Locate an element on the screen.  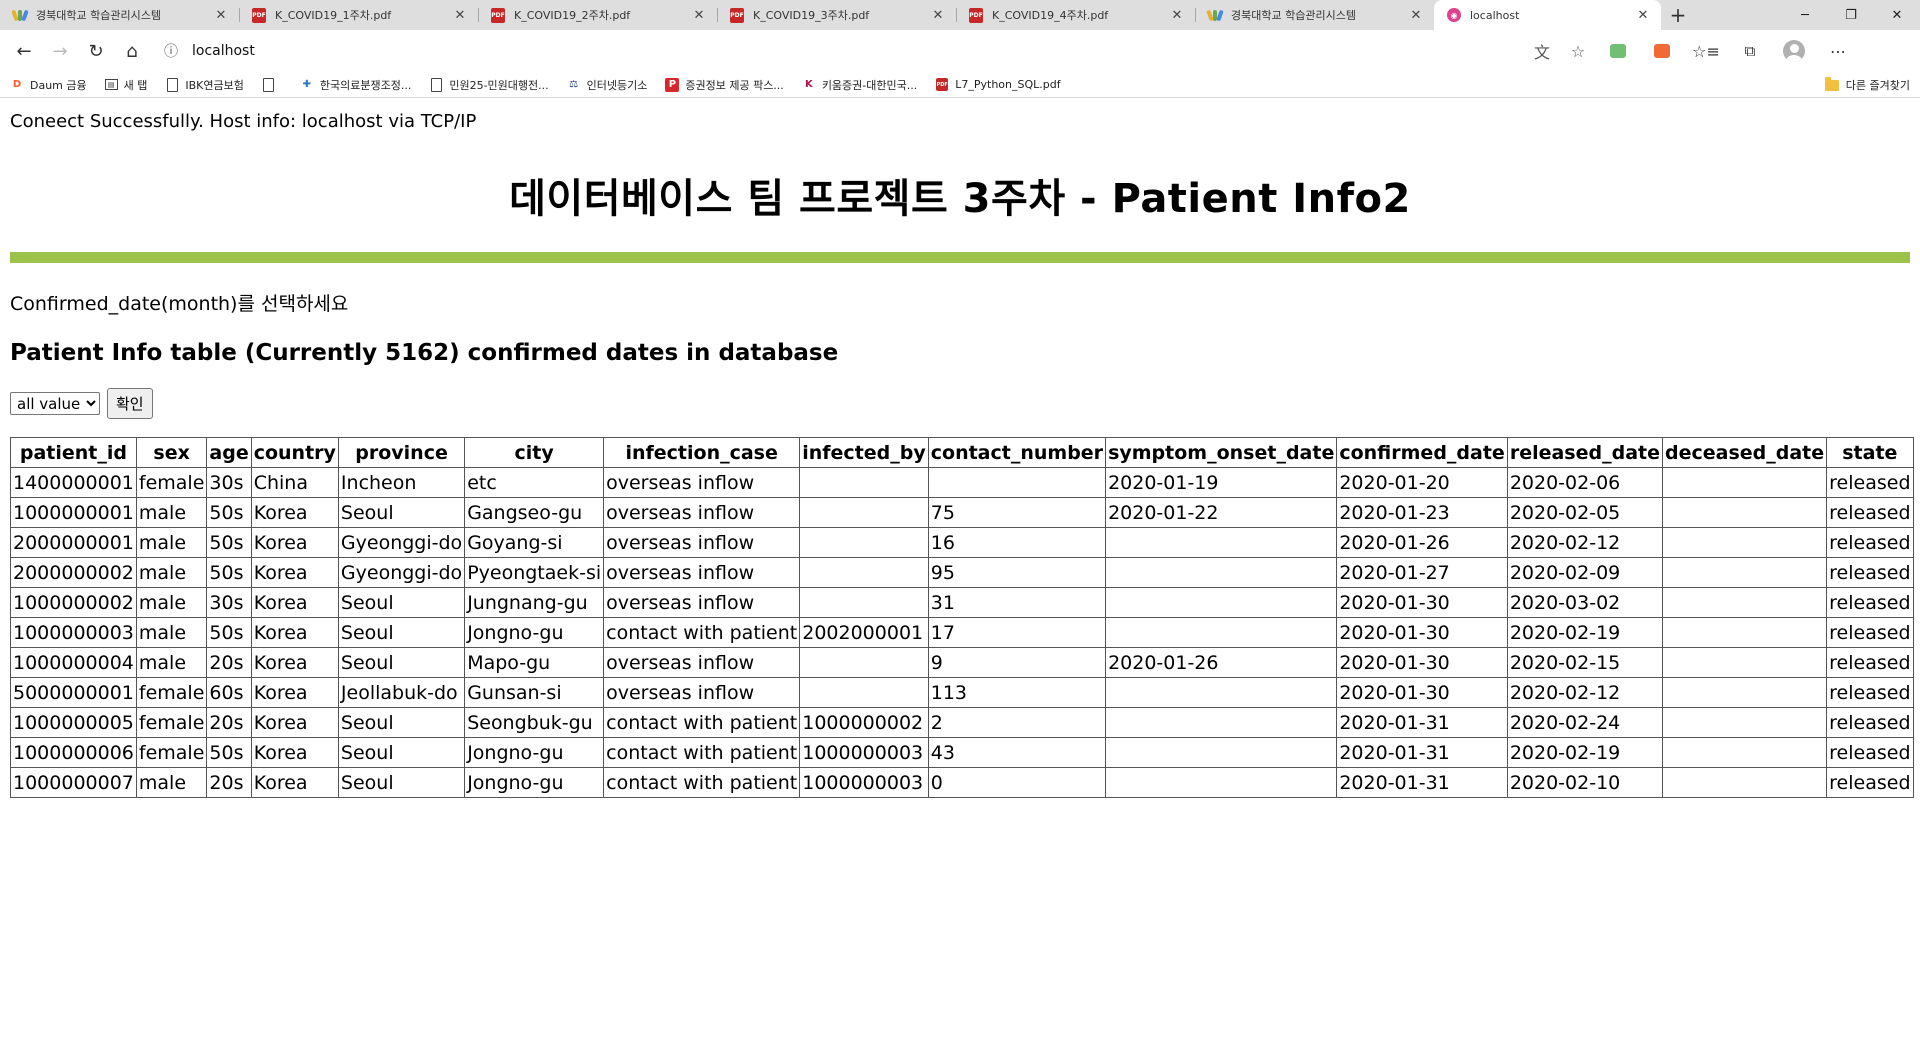
new-tab-page-icon: ▤ is located at coordinates (111, 84).